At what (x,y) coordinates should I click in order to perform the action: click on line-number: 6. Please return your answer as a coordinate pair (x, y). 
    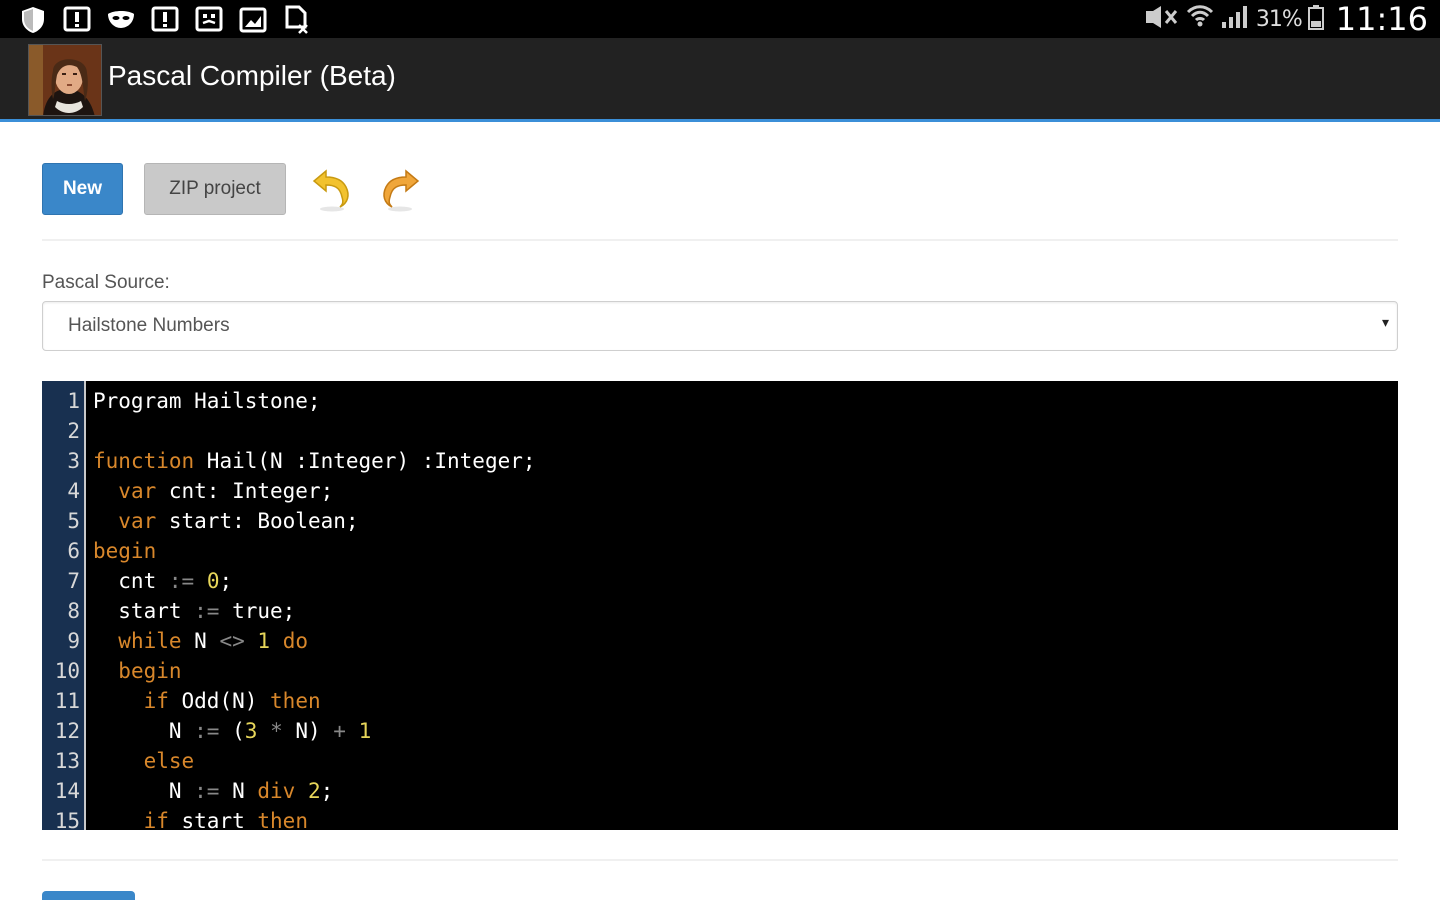
    Looking at the image, I should click on (73, 551).